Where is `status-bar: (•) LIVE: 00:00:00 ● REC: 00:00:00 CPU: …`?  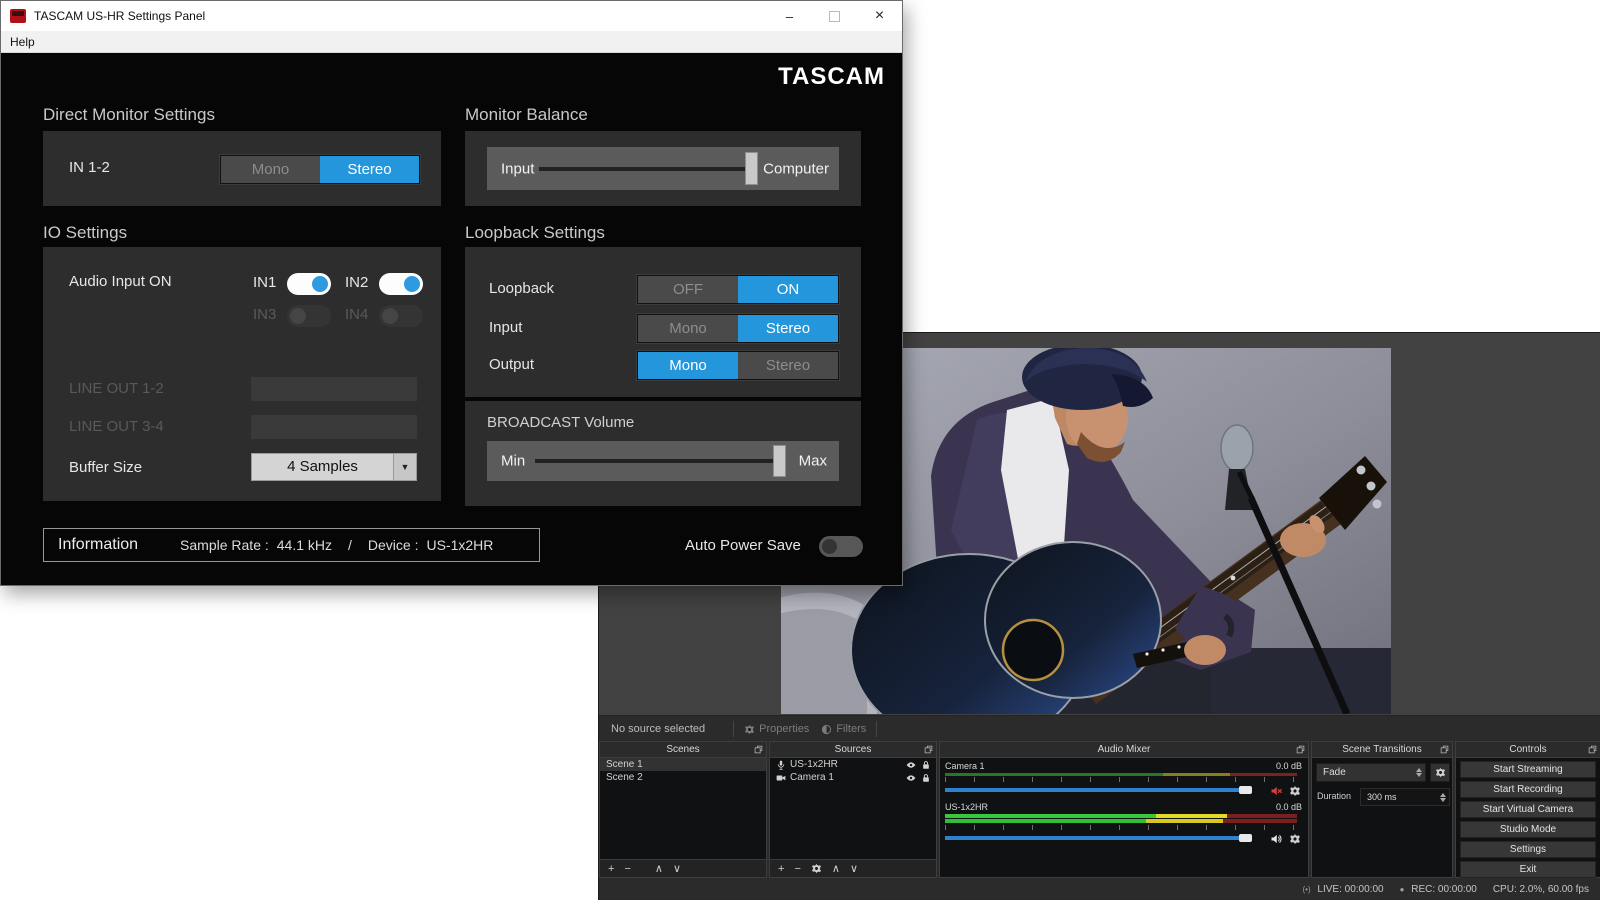
status-bar: (•) LIVE: 00:00:00 ● REC: 00:00:00 CPU: … is located at coordinates (1099, 889).